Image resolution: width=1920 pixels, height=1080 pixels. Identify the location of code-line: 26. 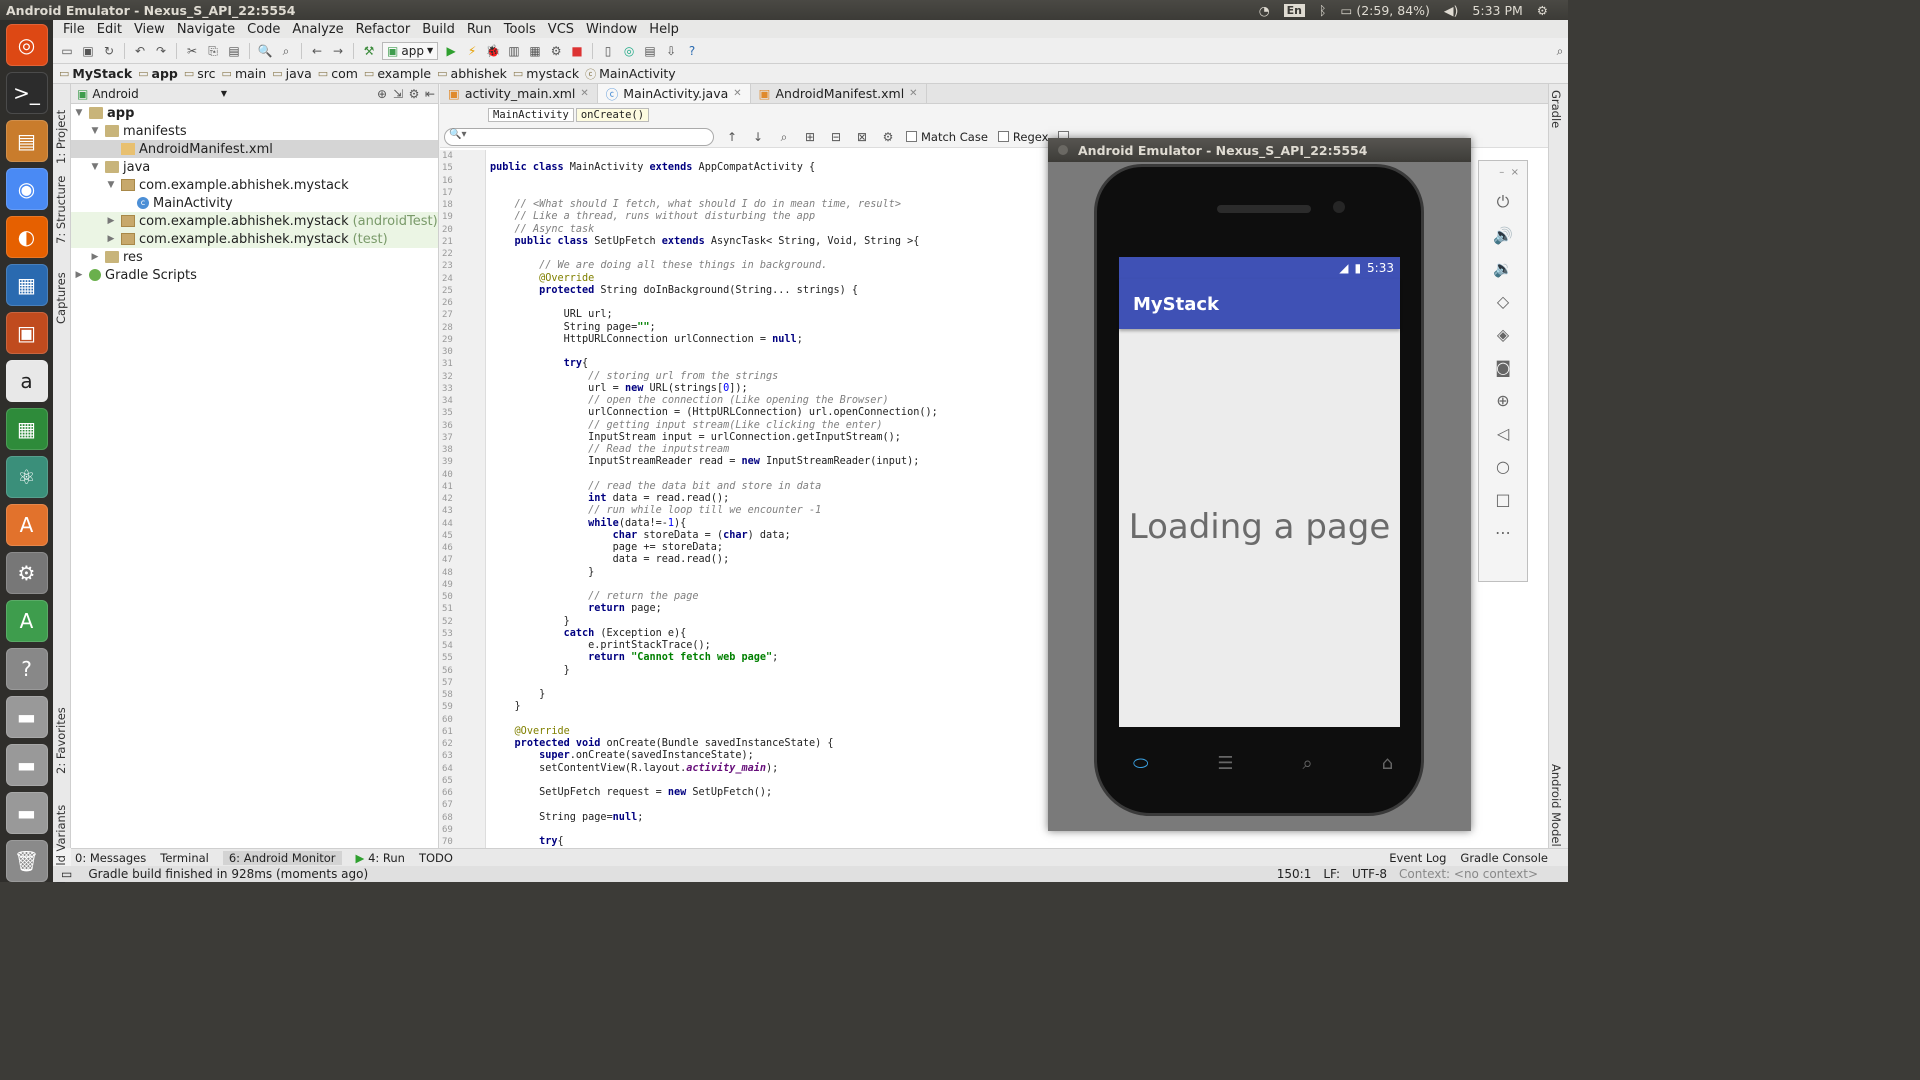
(790, 303).